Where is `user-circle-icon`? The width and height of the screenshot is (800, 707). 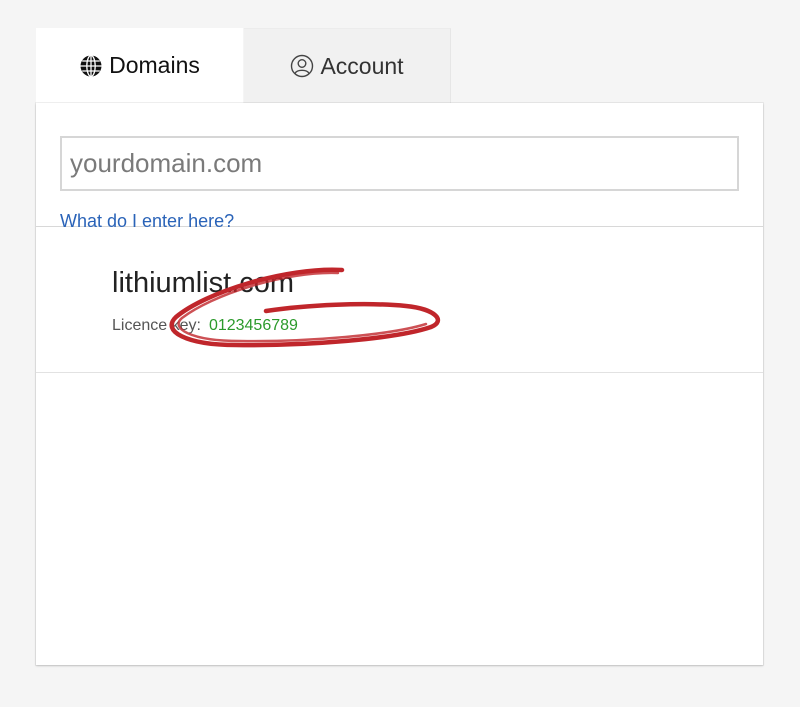 user-circle-icon is located at coordinates (302, 66).